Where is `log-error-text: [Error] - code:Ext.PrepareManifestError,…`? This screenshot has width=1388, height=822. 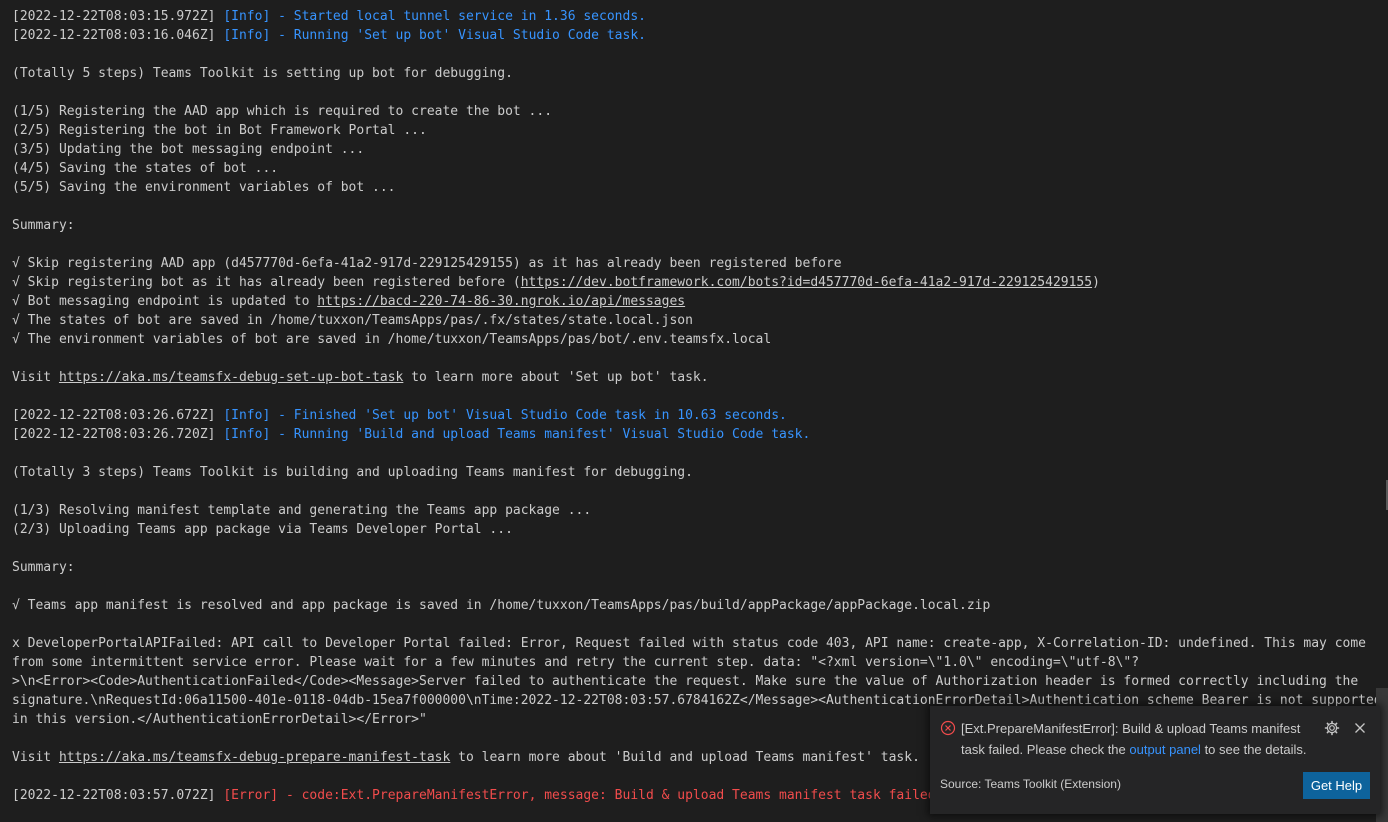
log-error-text: [Error] - code:Ext.PrepareManifestError,… is located at coordinates (583, 795).